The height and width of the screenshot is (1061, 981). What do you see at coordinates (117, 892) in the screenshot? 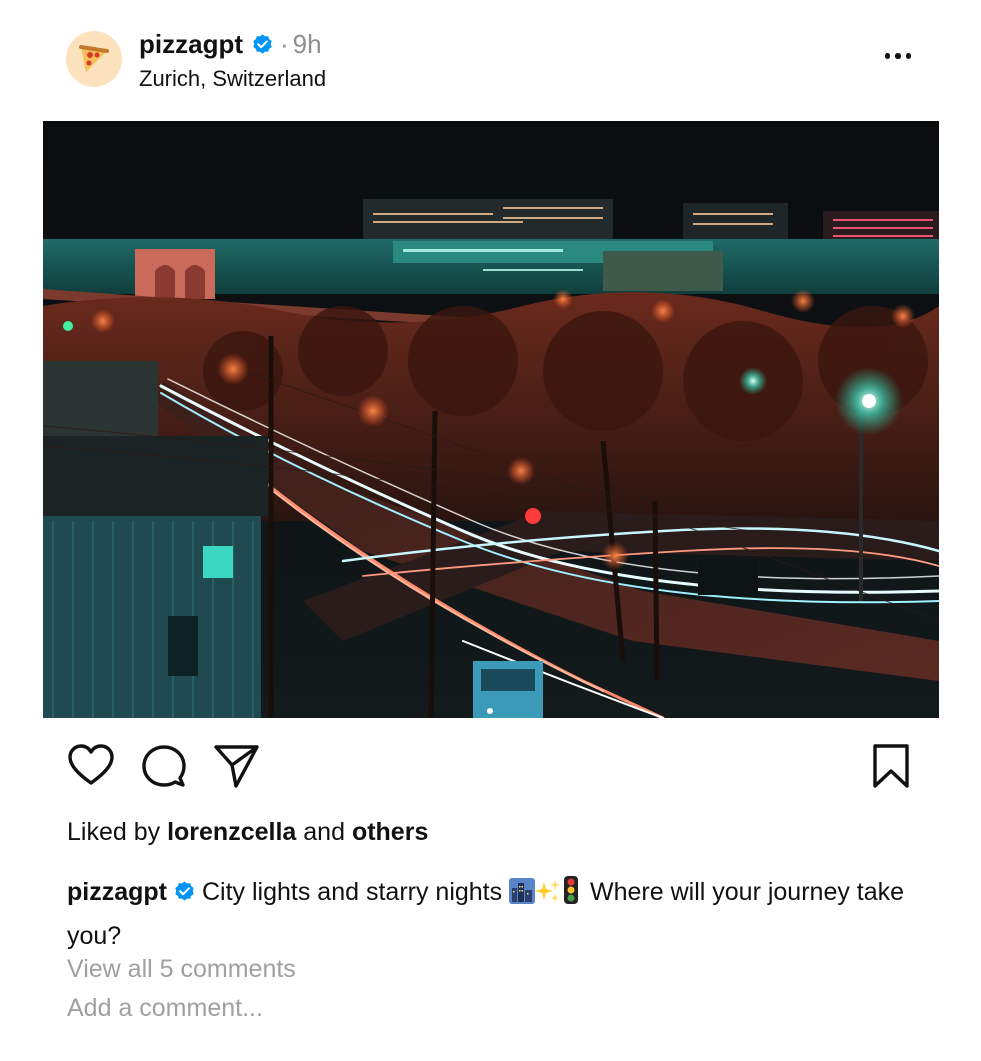
I see `caption-username: pizzagpt` at bounding box center [117, 892].